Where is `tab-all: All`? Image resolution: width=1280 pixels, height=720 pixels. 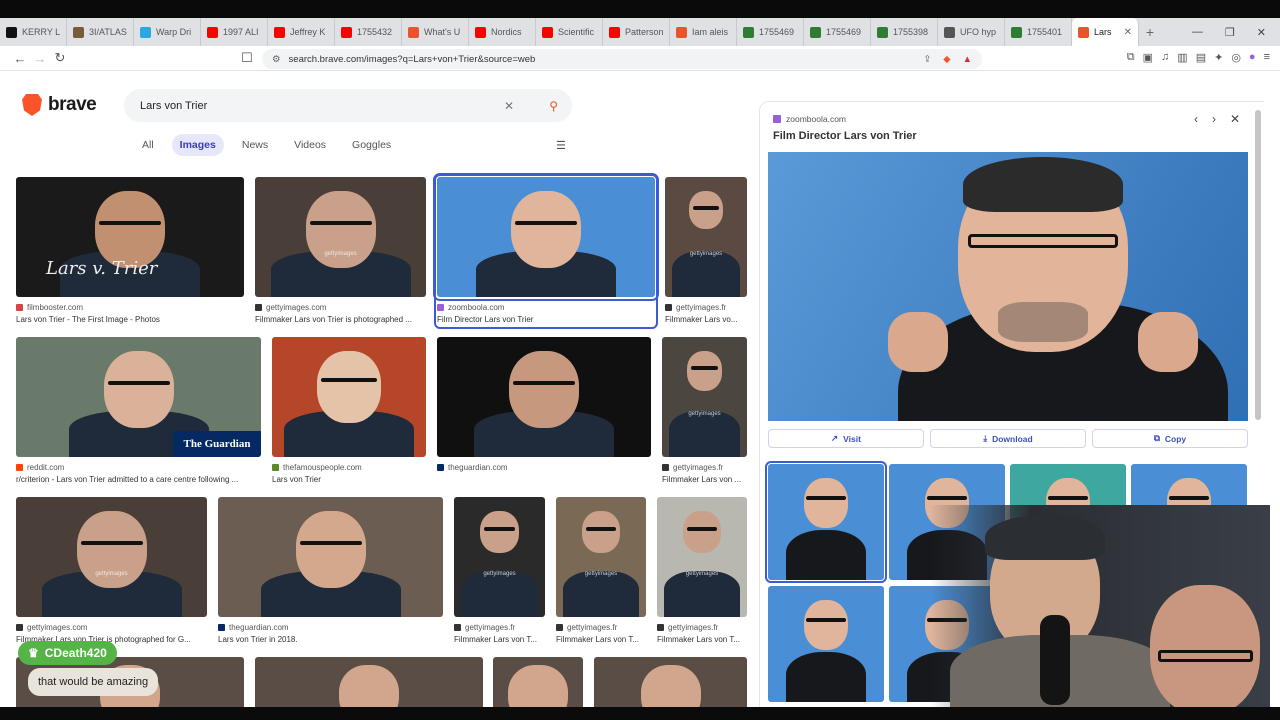
tab-all: All is located at coordinates (148, 145).